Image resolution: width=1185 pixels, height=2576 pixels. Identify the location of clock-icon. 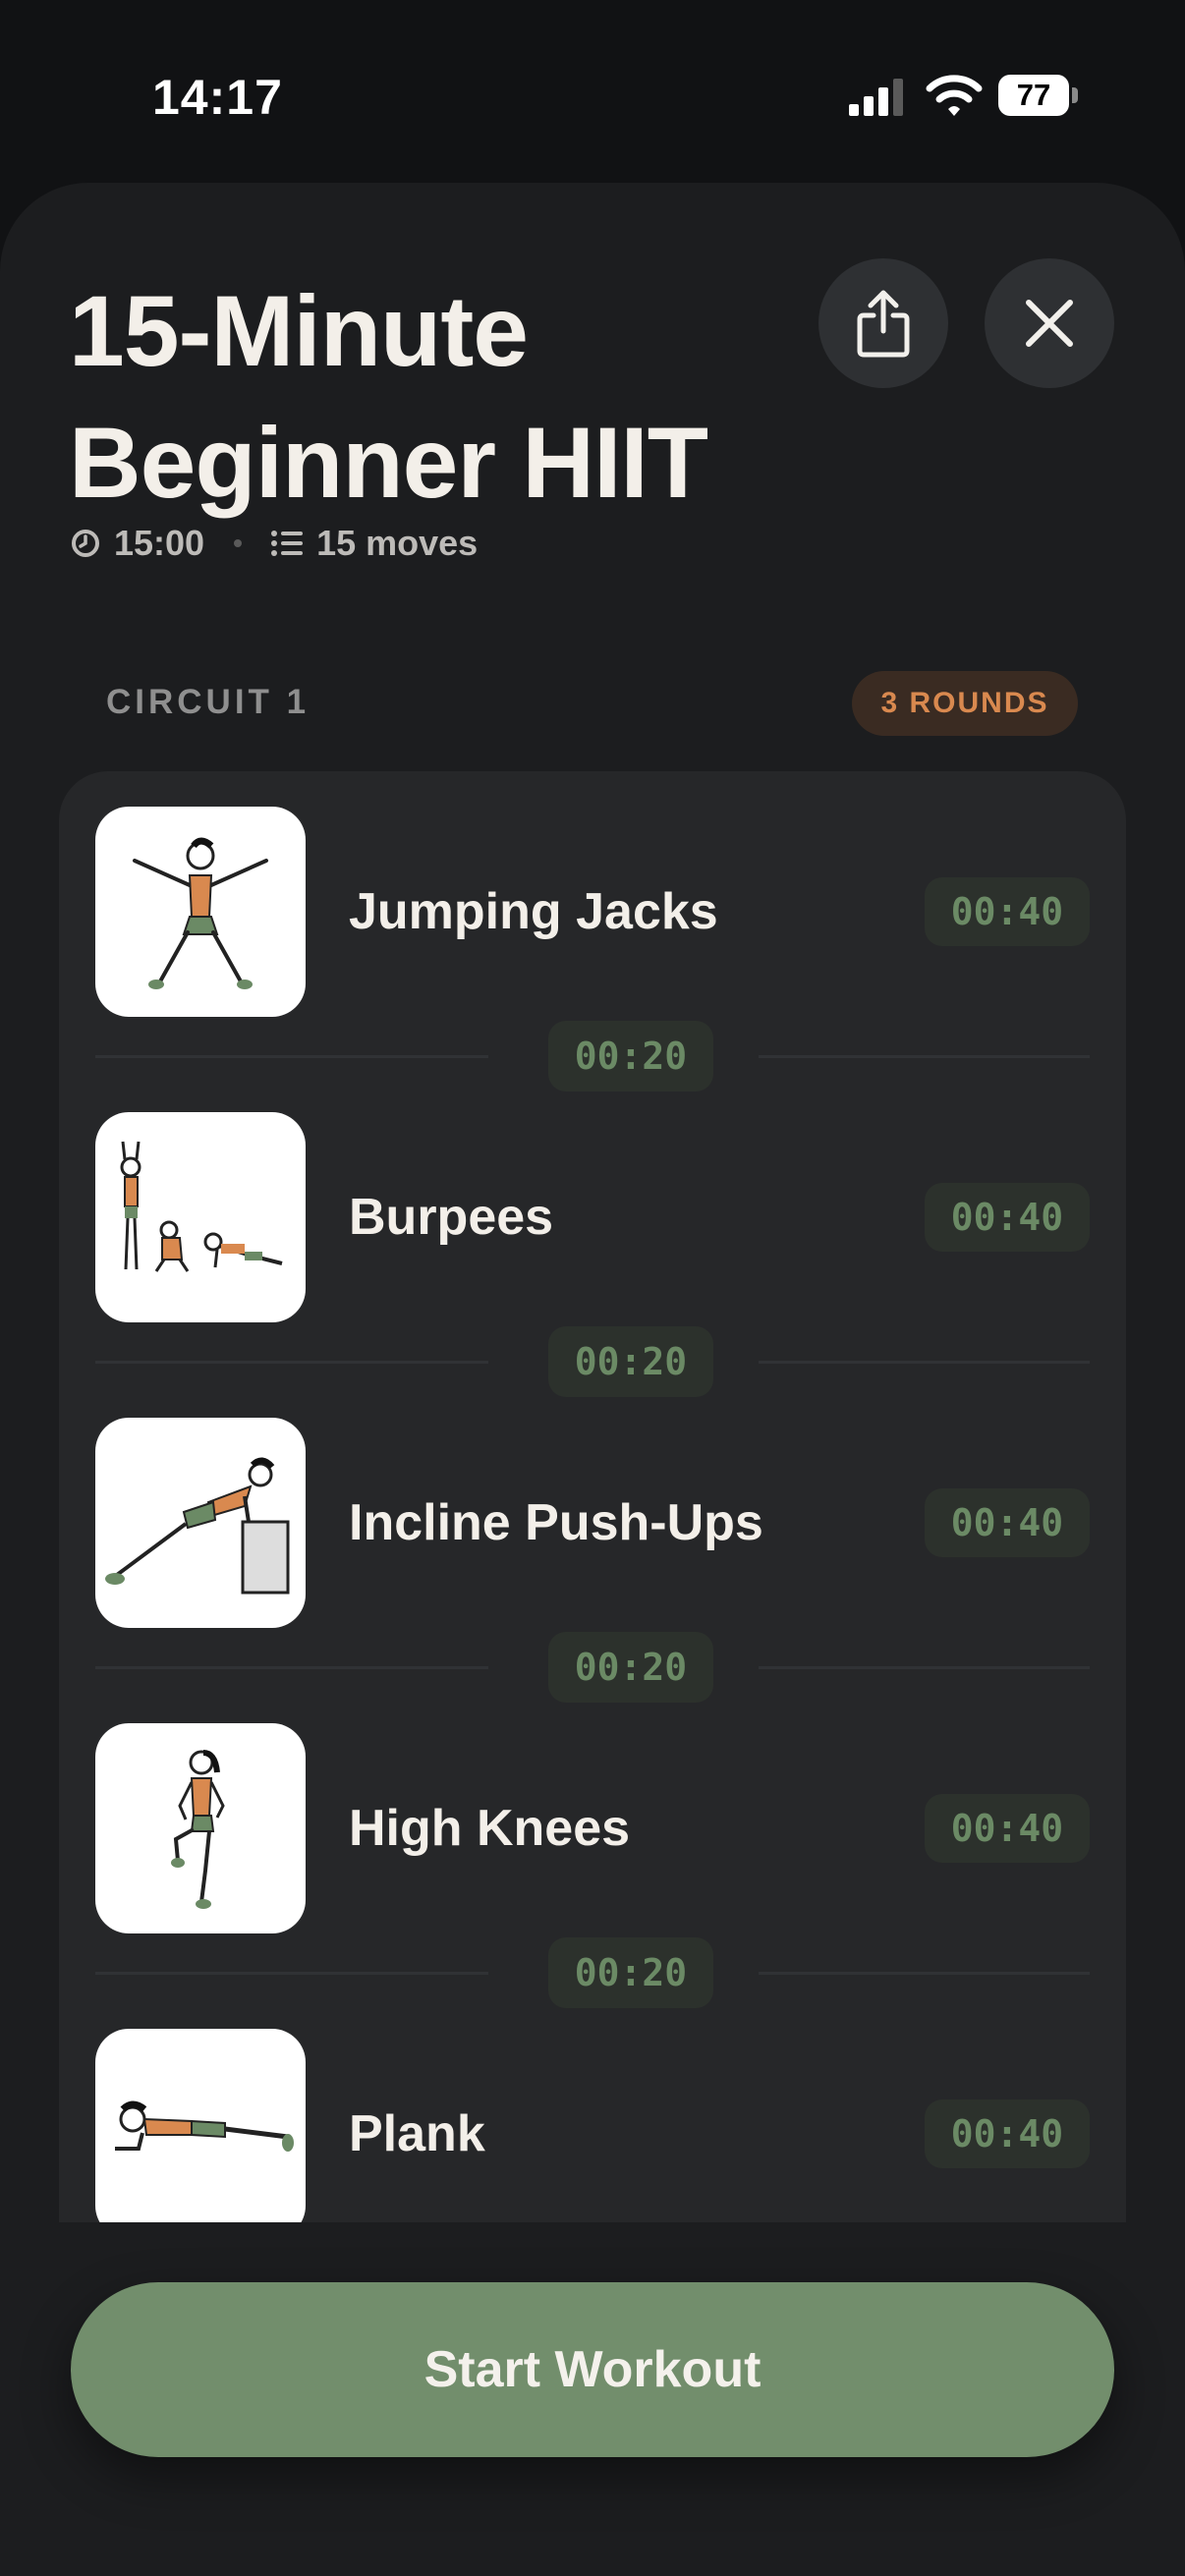
(85, 543).